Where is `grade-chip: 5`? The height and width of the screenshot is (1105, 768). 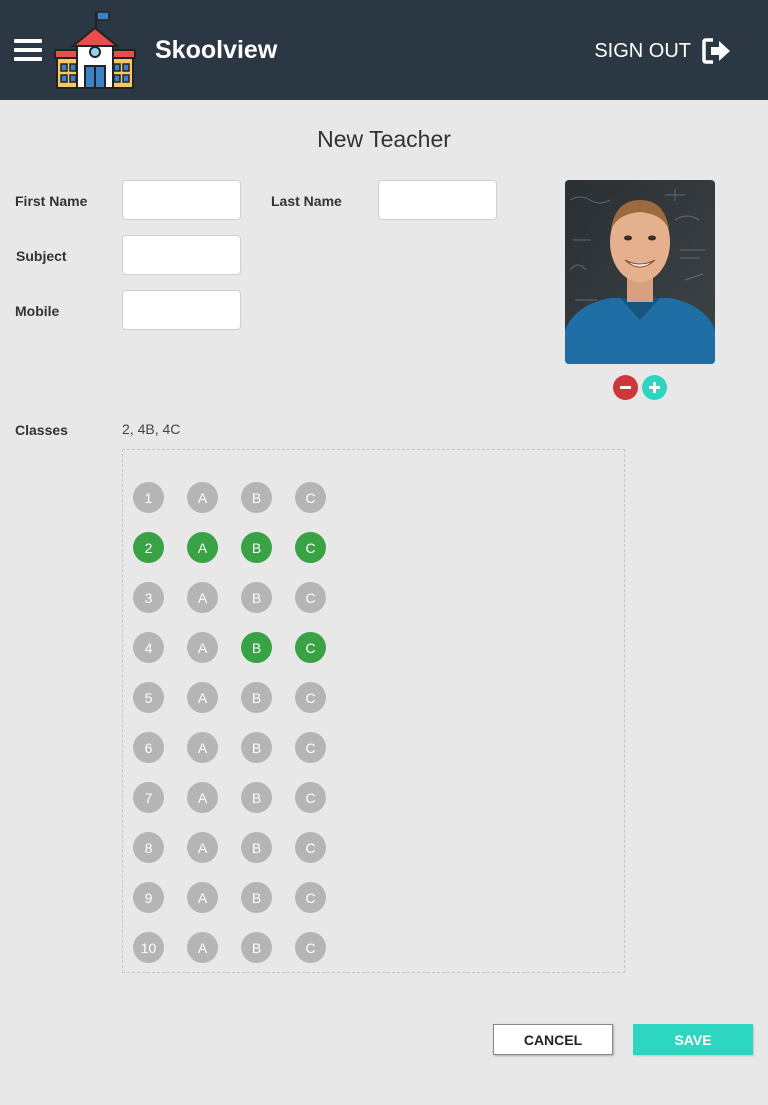 grade-chip: 5 is located at coordinates (148, 697).